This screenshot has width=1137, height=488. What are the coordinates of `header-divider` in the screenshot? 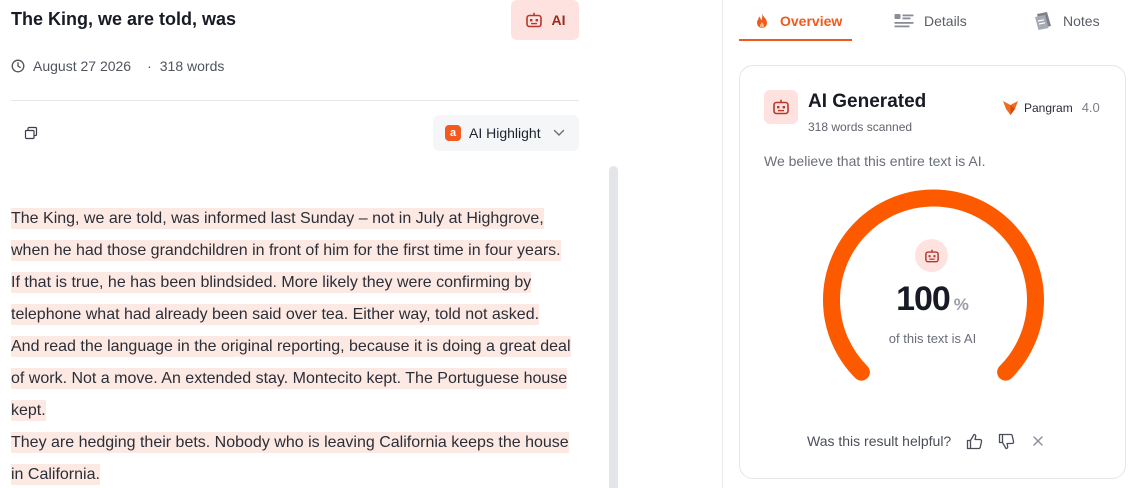 It's located at (295, 100).